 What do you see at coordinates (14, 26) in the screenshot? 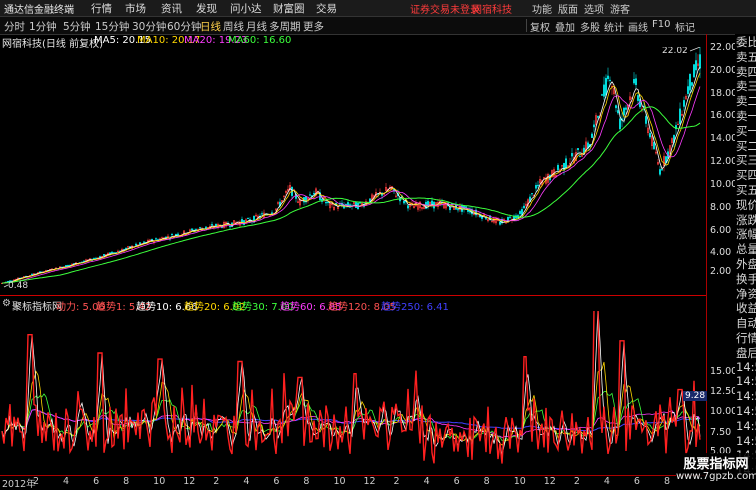
I see `period-intraday: 分时` at bounding box center [14, 26].